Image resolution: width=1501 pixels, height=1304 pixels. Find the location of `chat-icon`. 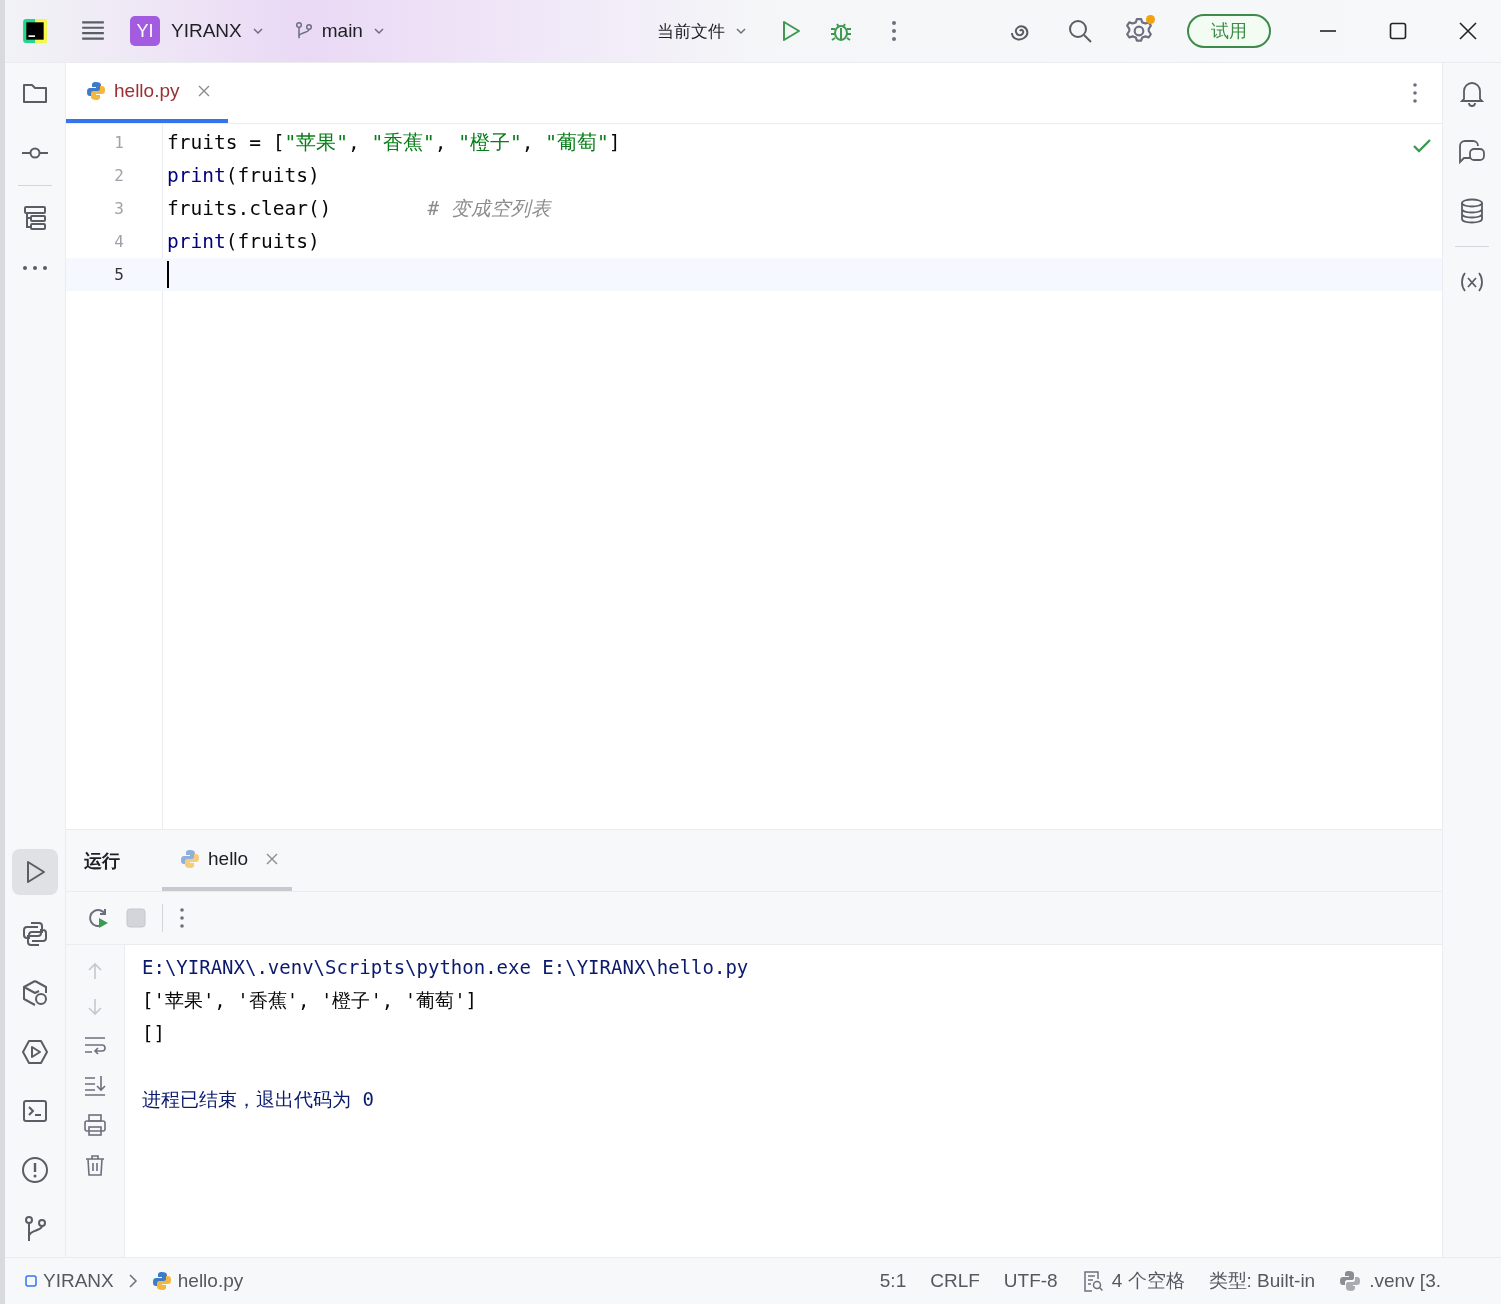

chat-icon is located at coordinates (1472, 152).